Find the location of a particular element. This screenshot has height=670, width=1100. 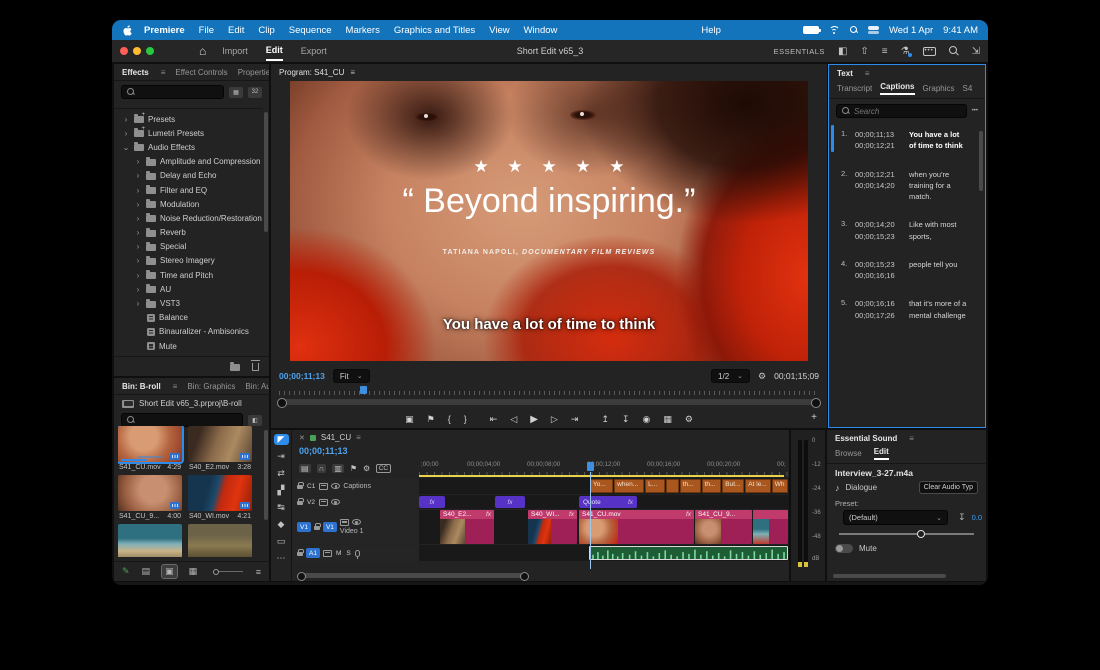

more-tools-icon: ⋯ is located at coordinates (281, 558).